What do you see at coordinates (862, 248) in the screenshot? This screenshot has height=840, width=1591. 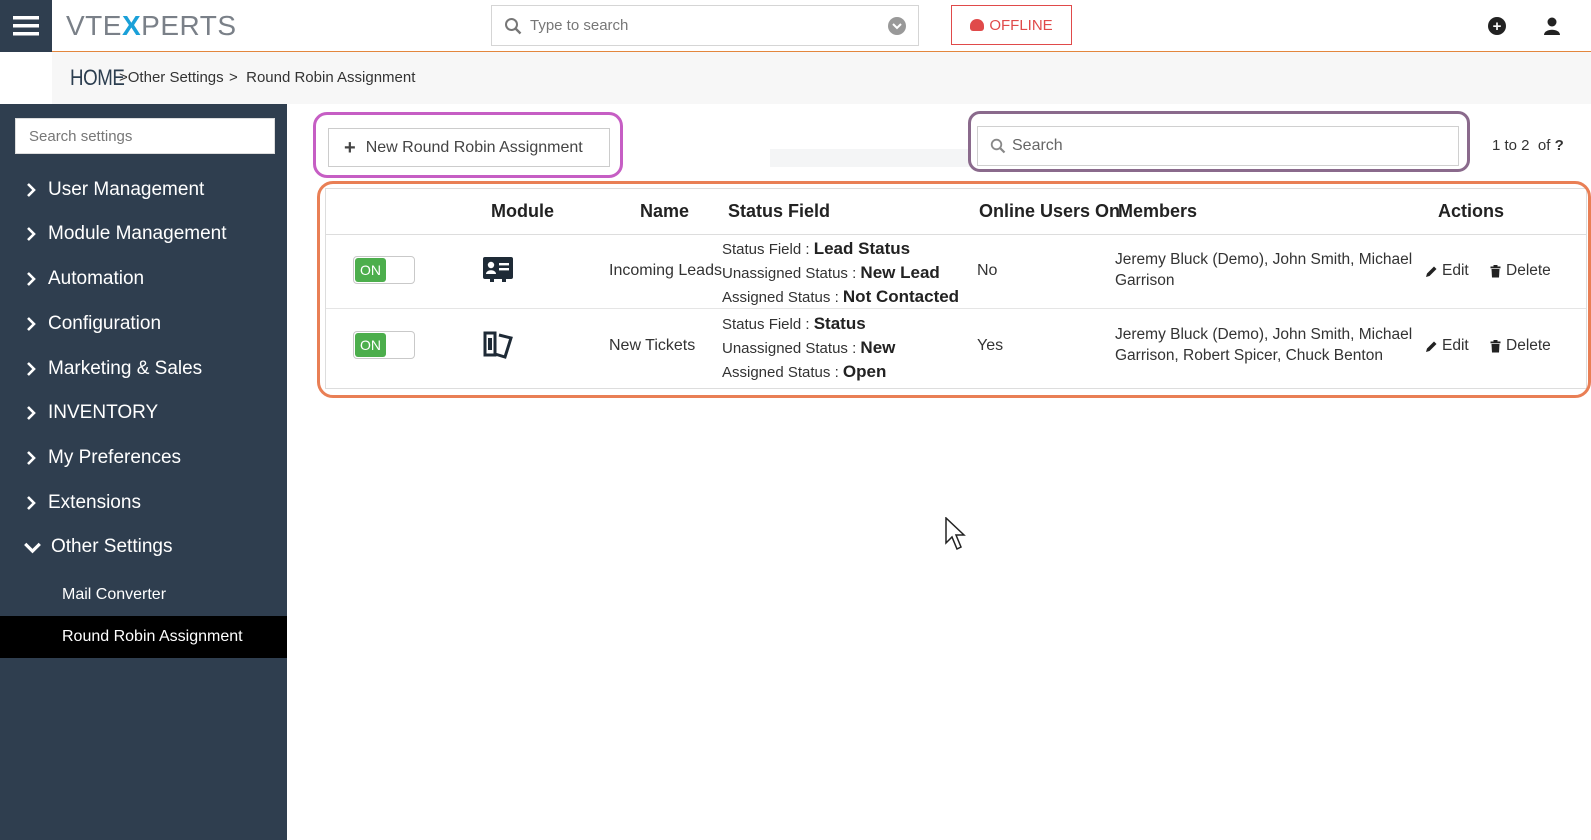 I see `status-field-value: Lead Status` at bounding box center [862, 248].